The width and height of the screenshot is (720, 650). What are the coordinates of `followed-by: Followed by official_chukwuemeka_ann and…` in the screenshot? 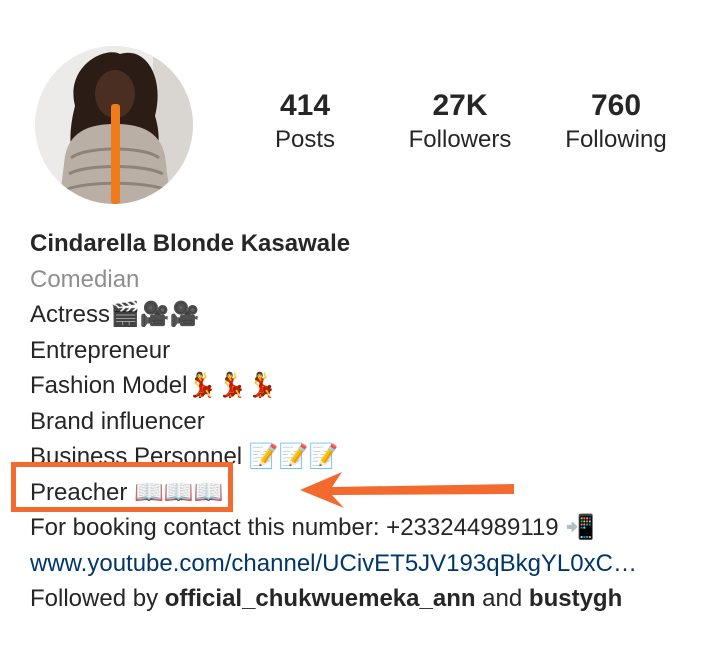 It's located at (370, 599).